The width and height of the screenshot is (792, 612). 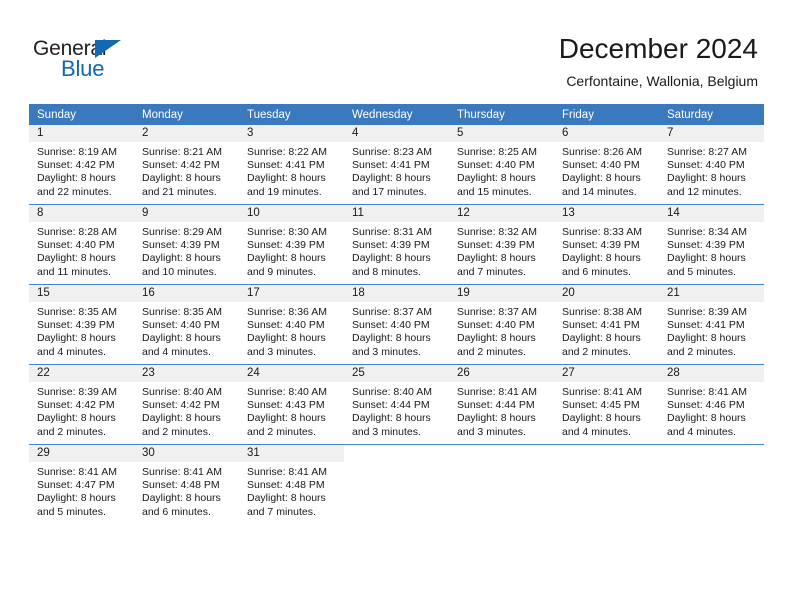 What do you see at coordinates (287, 152) in the screenshot?
I see `sunrise-text: Sunrise: 8:22 AM` at bounding box center [287, 152].